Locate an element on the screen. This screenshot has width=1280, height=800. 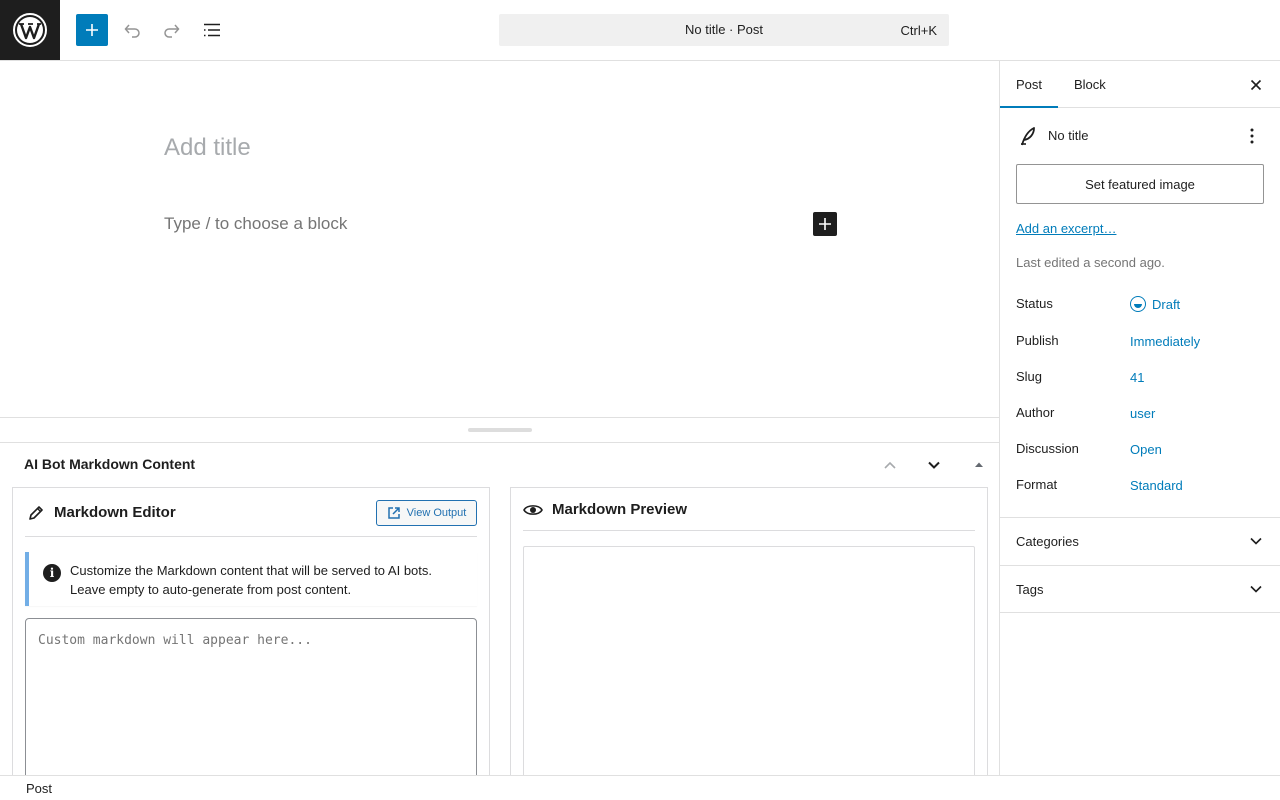
undo-icon is located at coordinates (132, 31).